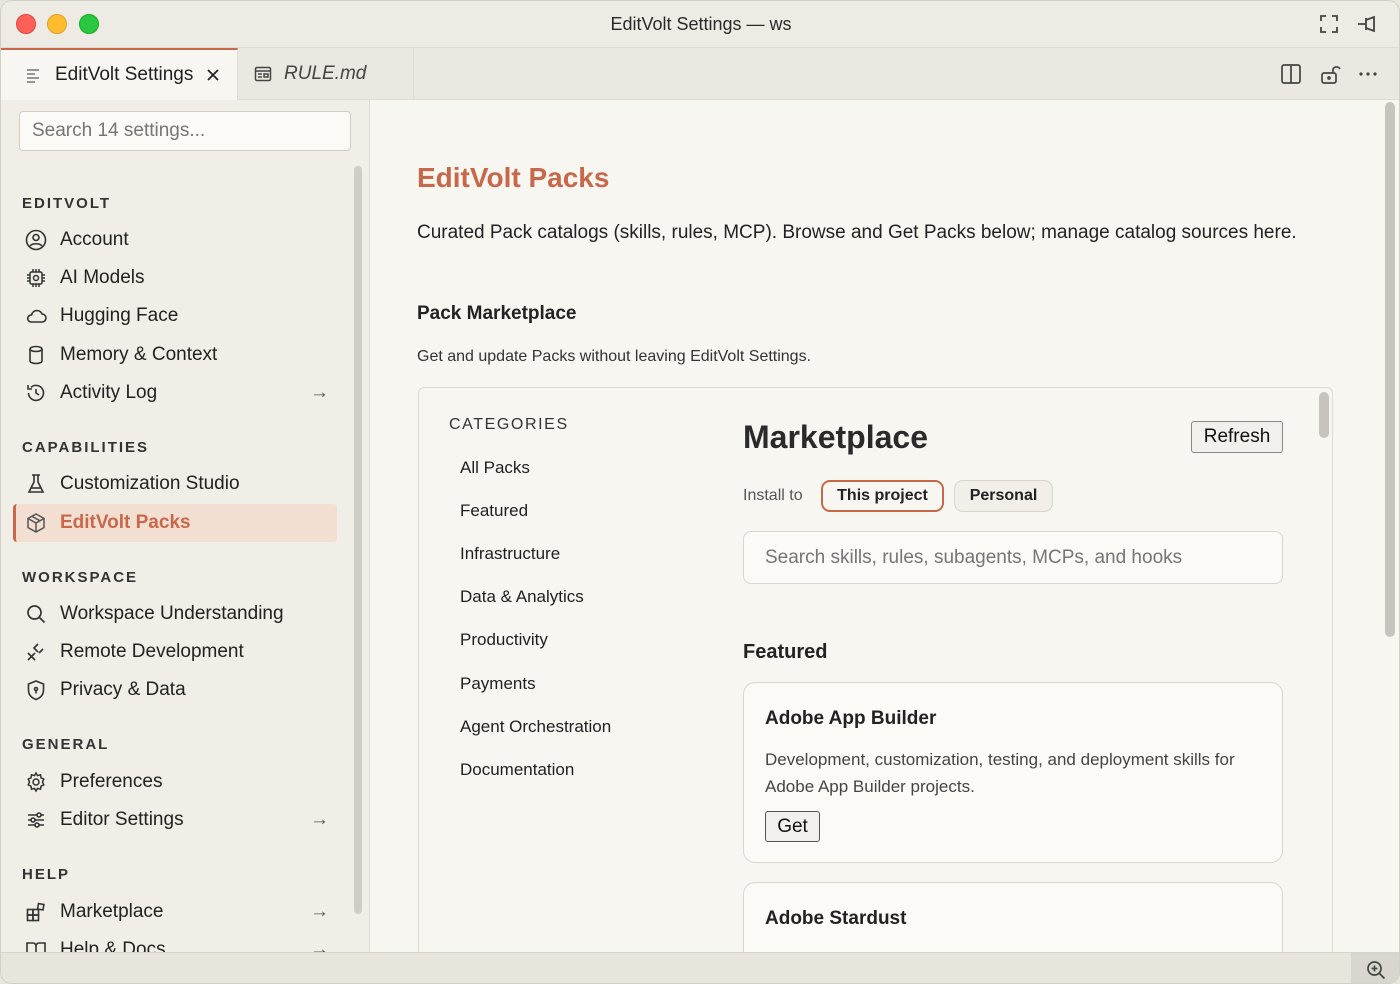 The width and height of the screenshot is (1400, 984). What do you see at coordinates (175, 278) in the screenshot?
I see `sidebar-item-ai-models: AI Models` at bounding box center [175, 278].